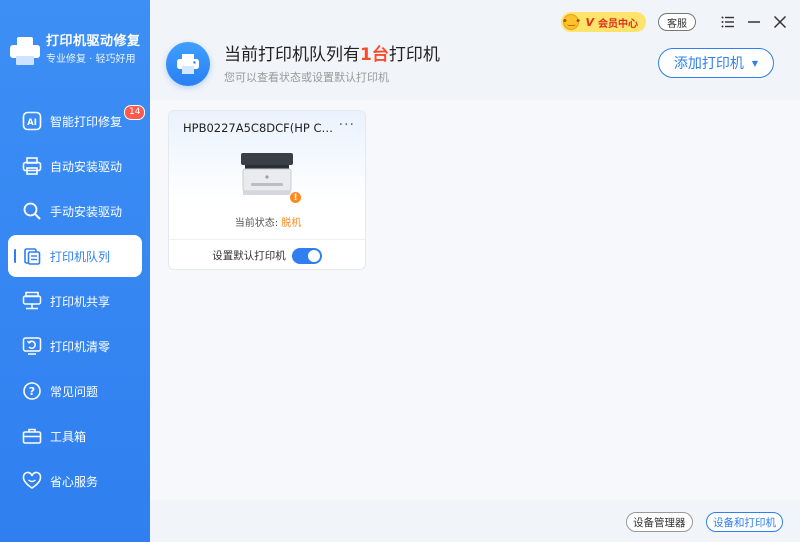  I want to click on svg-text: AI, so click(32, 123).